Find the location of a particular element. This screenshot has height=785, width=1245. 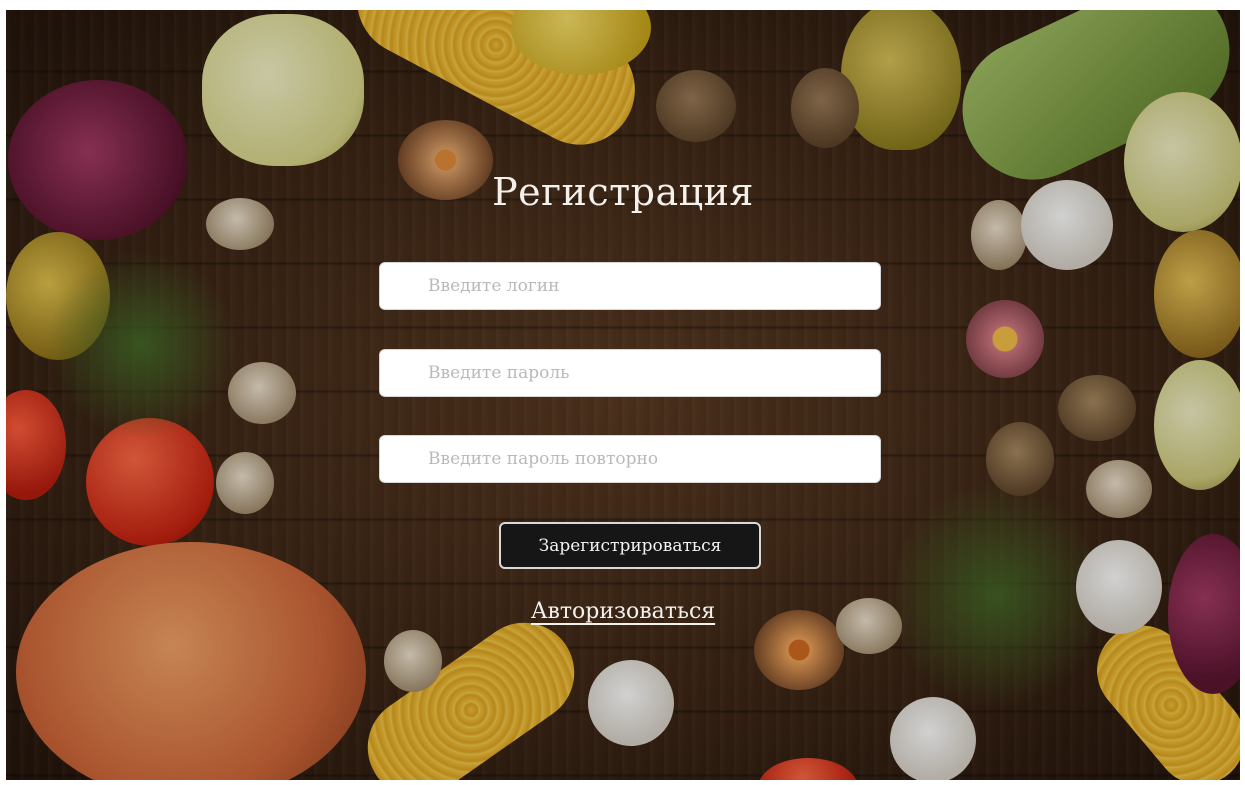

login-input is located at coordinates (630, 286).